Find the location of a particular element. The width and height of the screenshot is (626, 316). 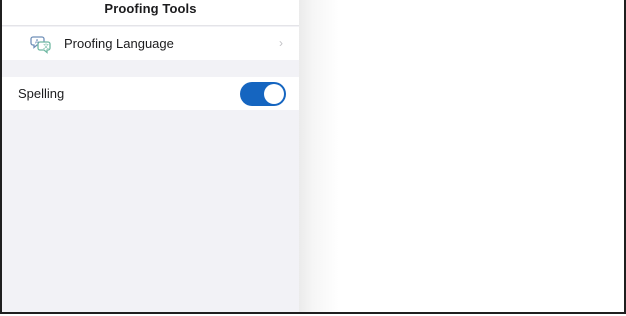

spelling-row: Spelling is located at coordinates (150, 93).